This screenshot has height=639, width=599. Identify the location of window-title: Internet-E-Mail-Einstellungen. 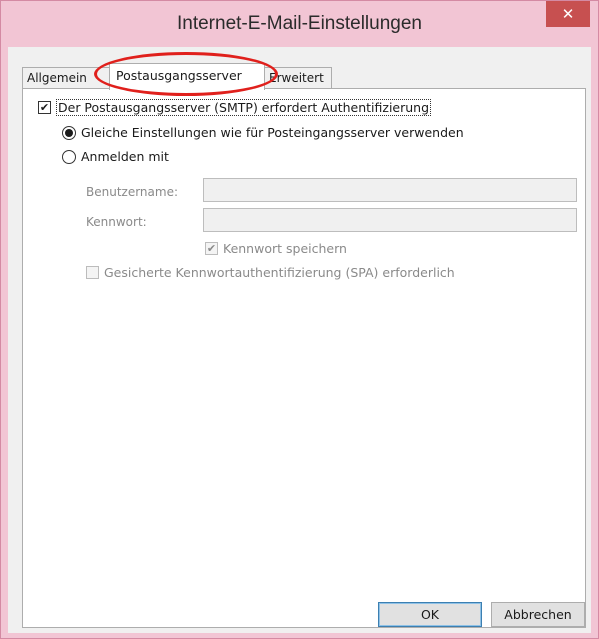
(299, 23).